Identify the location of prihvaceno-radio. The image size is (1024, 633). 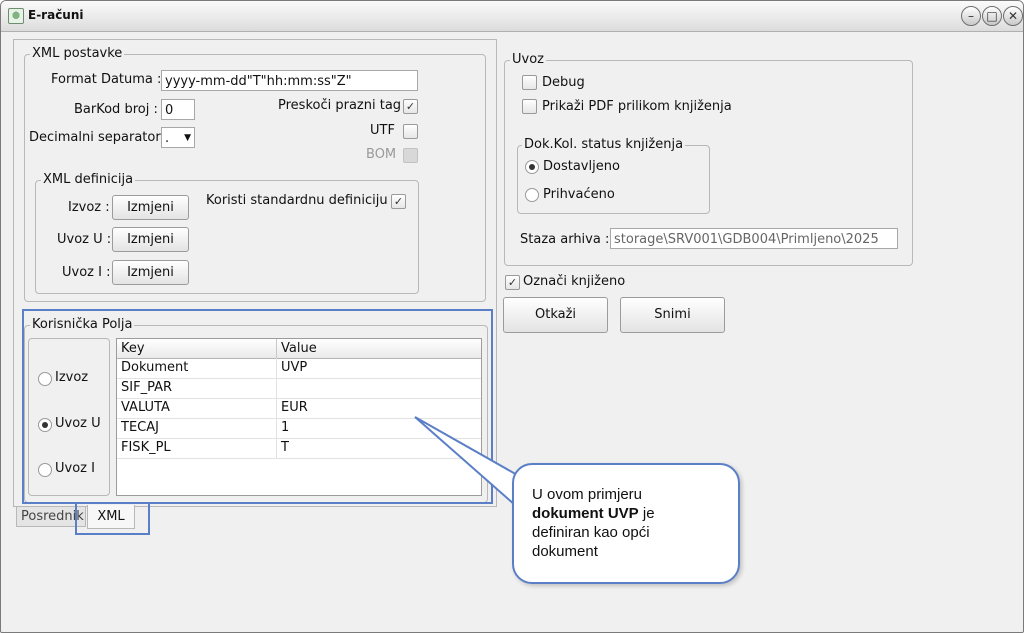
(532, 195).